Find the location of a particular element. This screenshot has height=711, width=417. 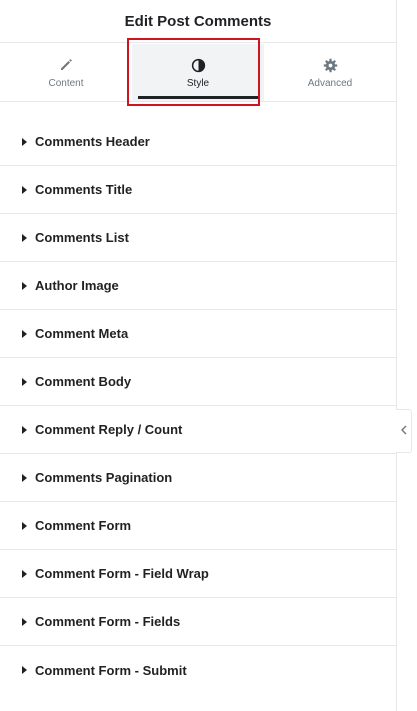

collapse-panel-button is located at coordinates (404, 431).